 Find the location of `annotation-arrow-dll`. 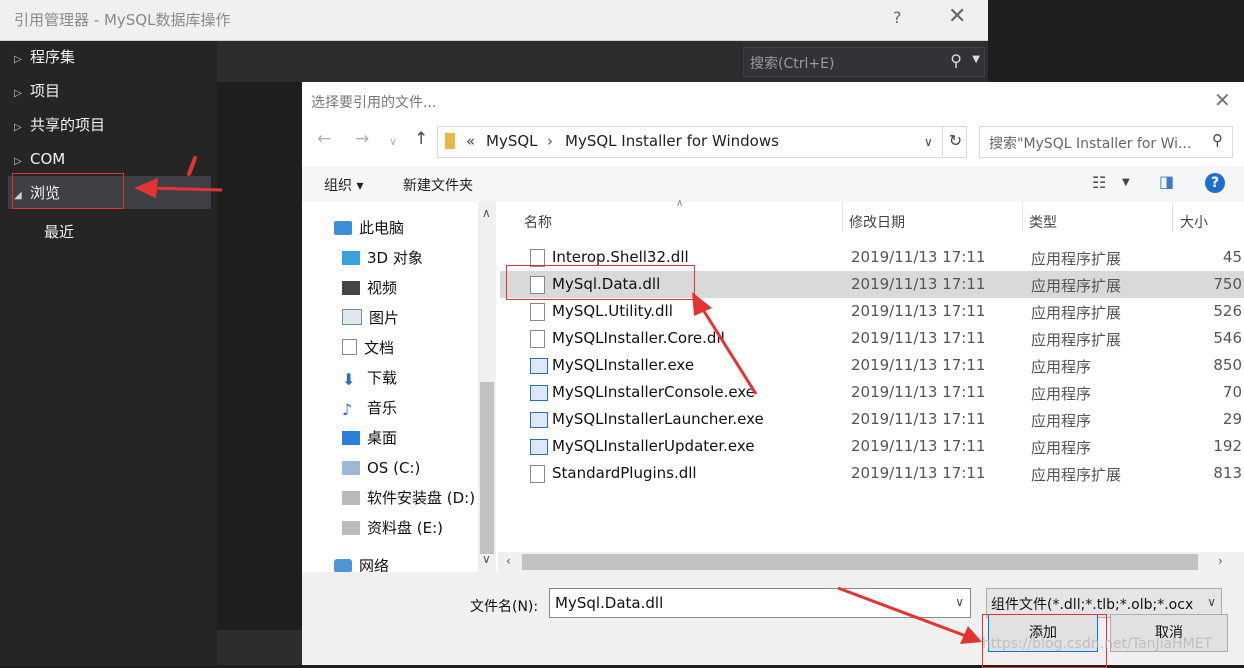

annotation-arrow-dll is located at coordinates (725, 343).